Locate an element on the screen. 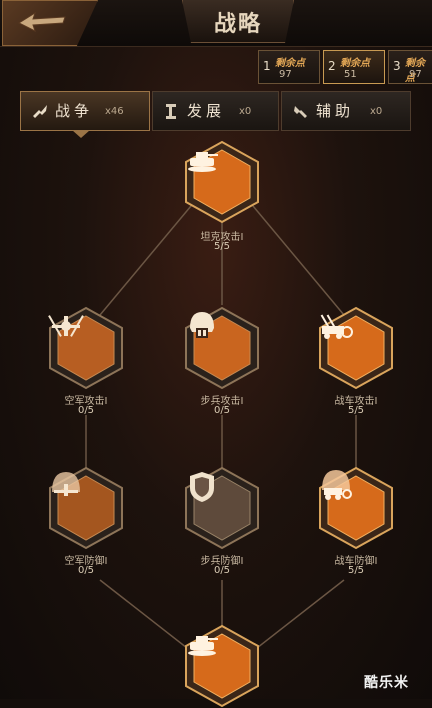  skill-node-vehicle-attack is located at coordinates (356, 348).